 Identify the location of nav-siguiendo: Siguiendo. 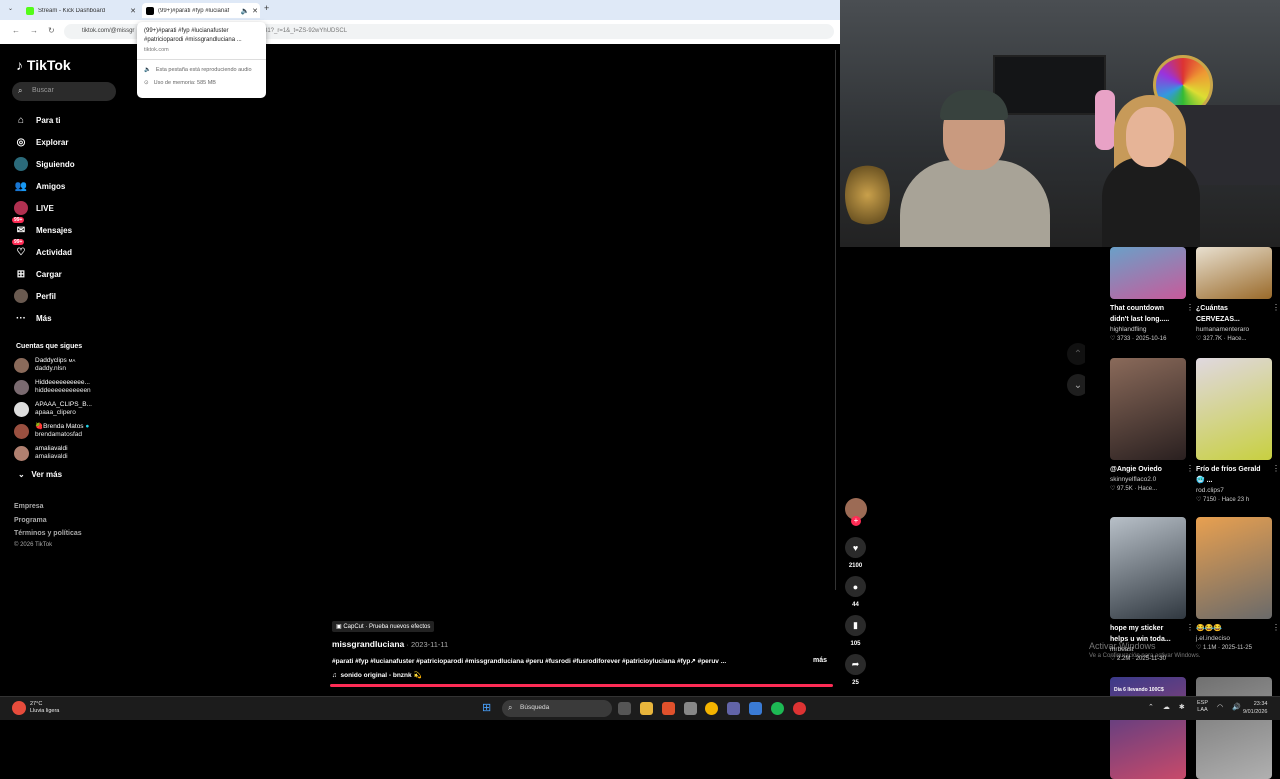
(44, 164).